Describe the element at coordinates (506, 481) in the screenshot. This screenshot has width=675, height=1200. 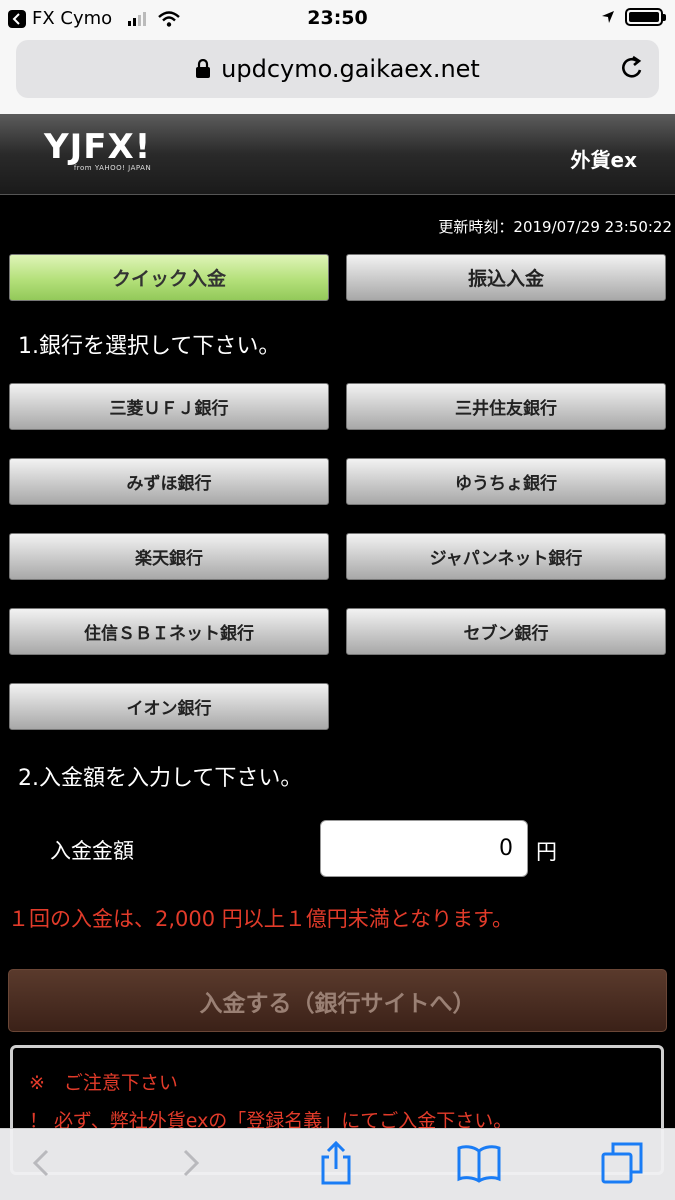
I see `bank-button-yucho: ゆうちょ銀行` at that location.